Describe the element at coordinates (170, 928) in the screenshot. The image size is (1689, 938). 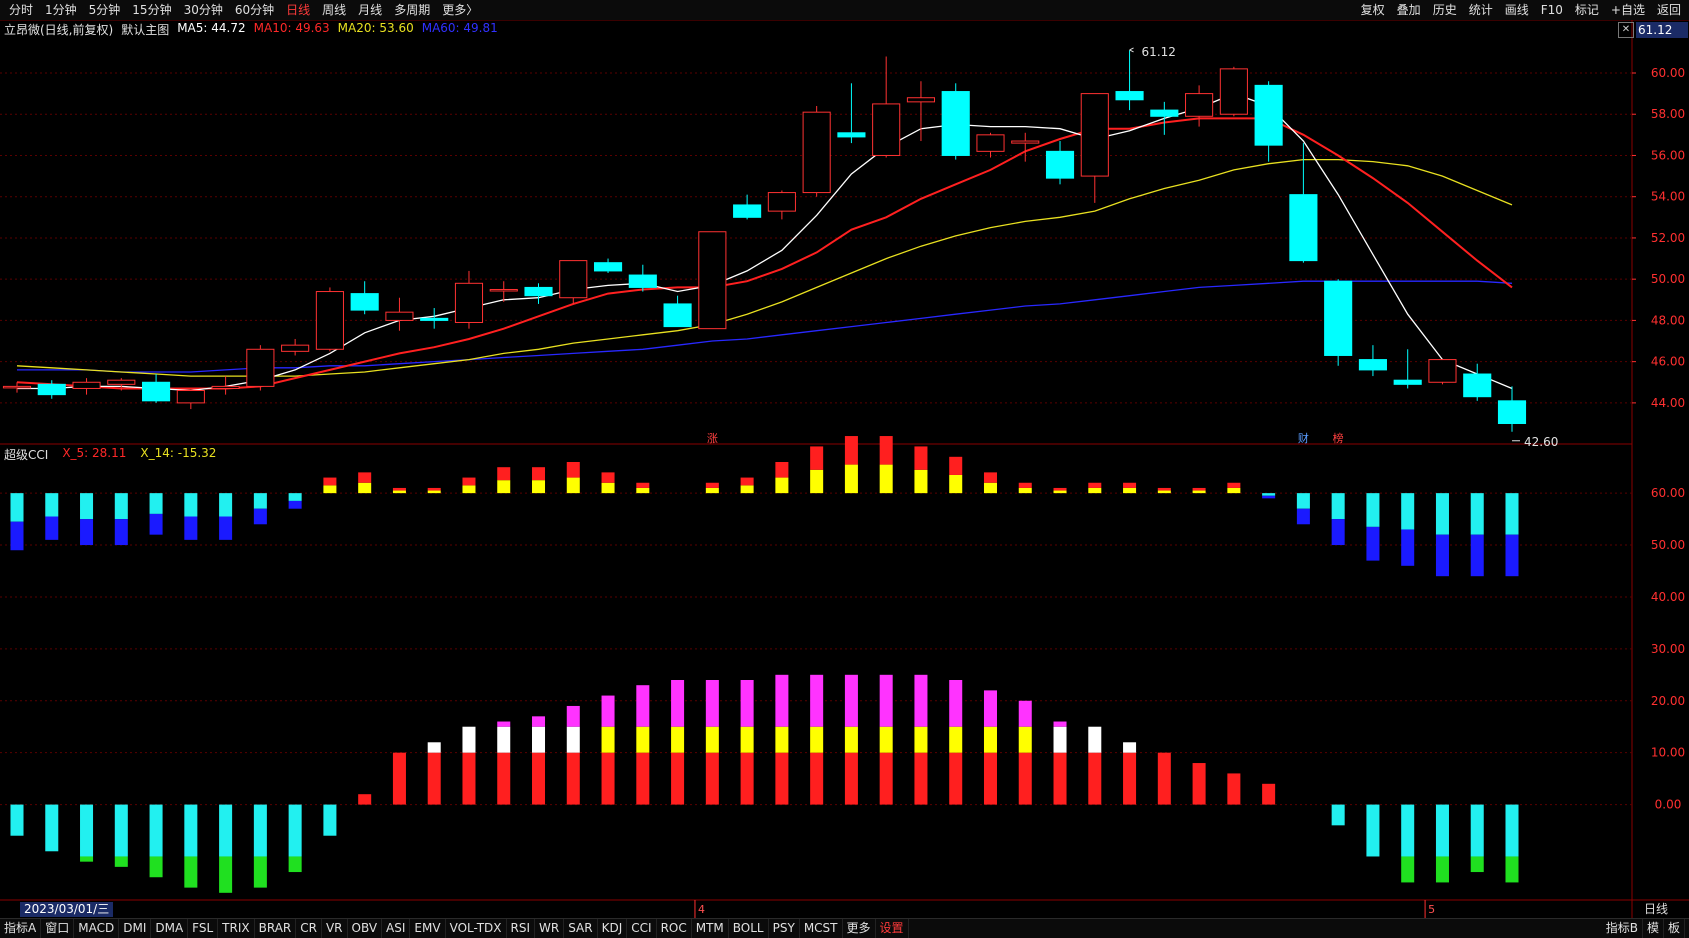
I see `indicator-tab-4: DMA` at that location.